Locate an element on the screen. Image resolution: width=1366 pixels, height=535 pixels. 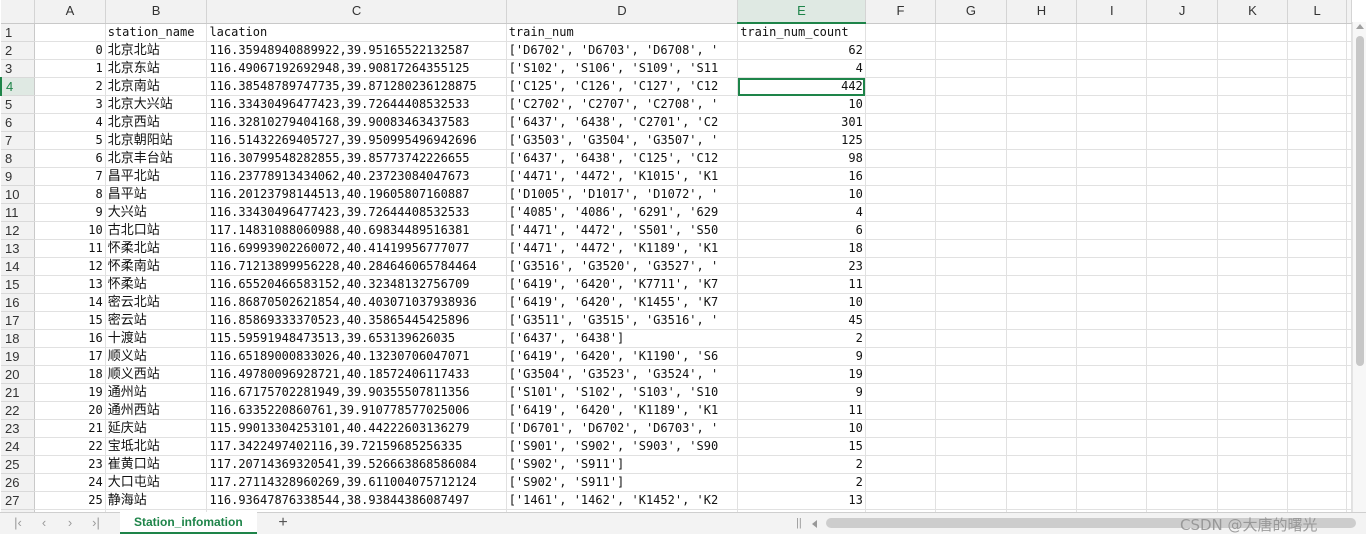
column-header-j: J is located at coordinates (1182, 12).